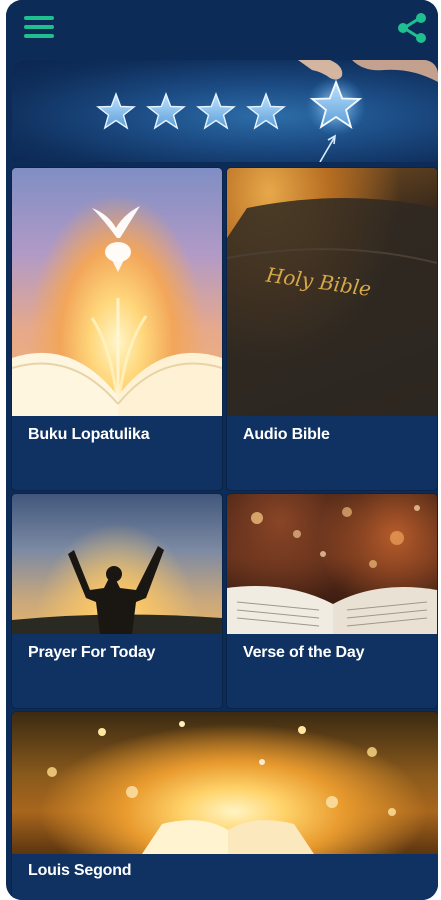 The image size is (441, 900). Describe the element at coordinates (286, 434) in the screenshot. I see `card-label: Audio Bible` at that location.